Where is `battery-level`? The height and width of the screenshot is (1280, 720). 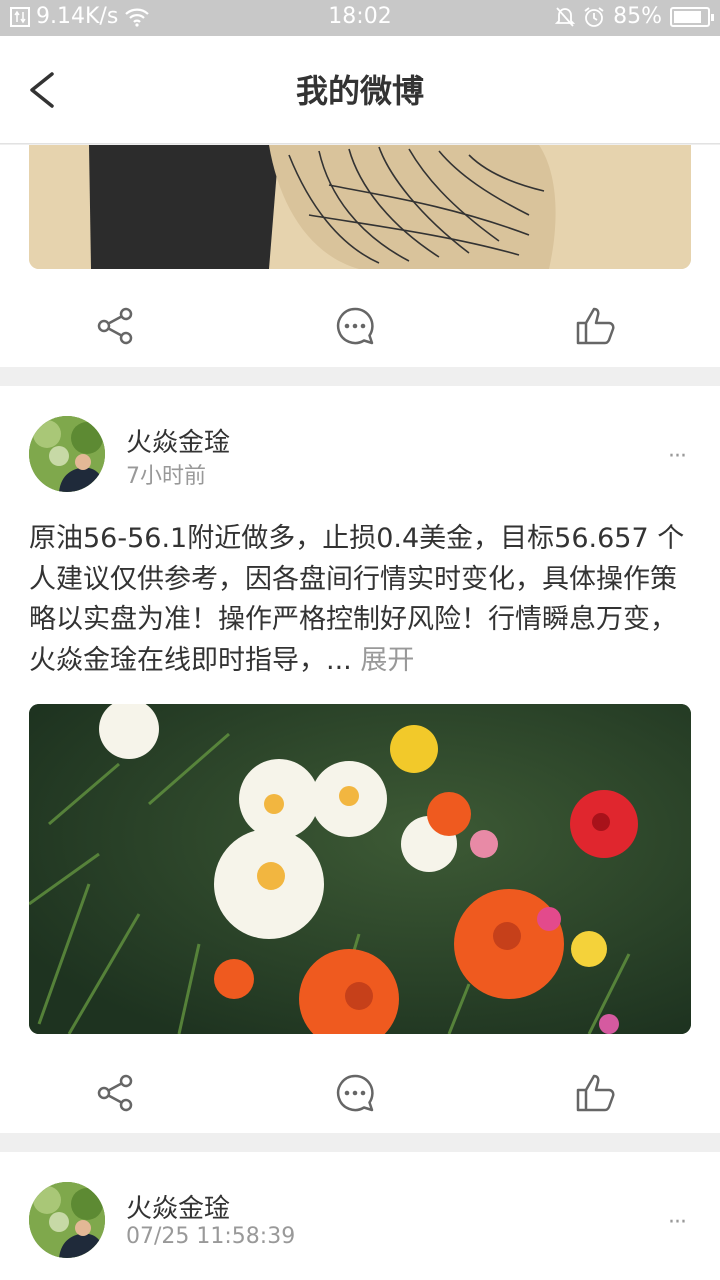
battery-level is located at coordinates (688, 16).